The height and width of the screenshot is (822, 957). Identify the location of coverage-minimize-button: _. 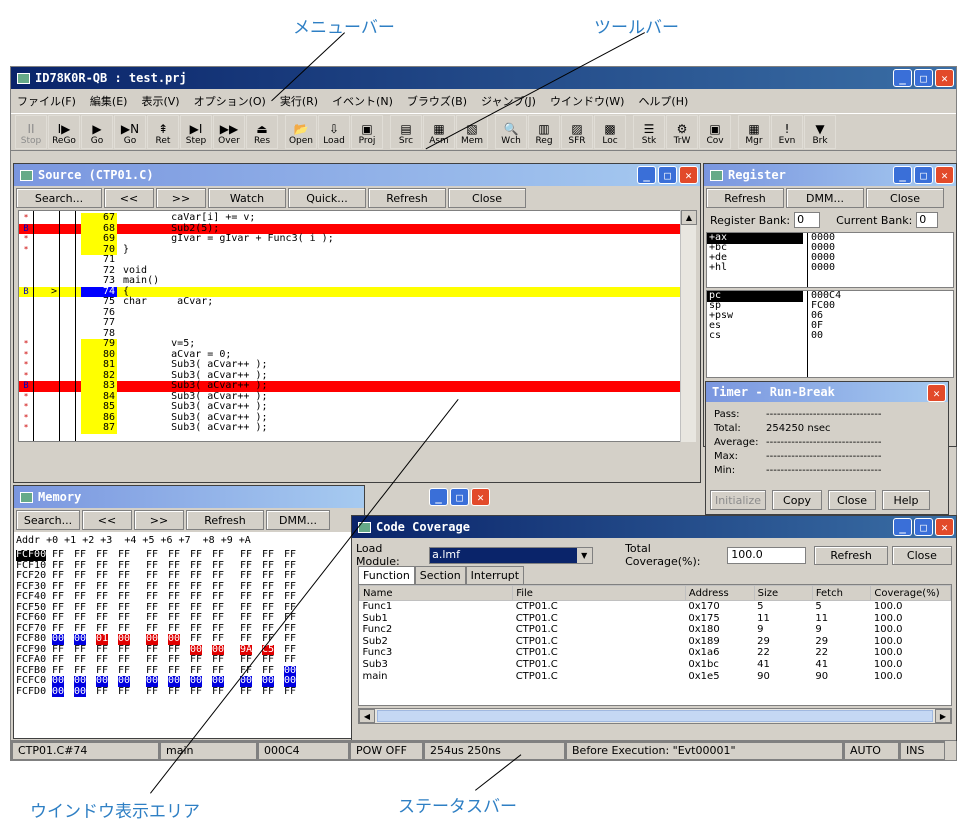
(902, 527).